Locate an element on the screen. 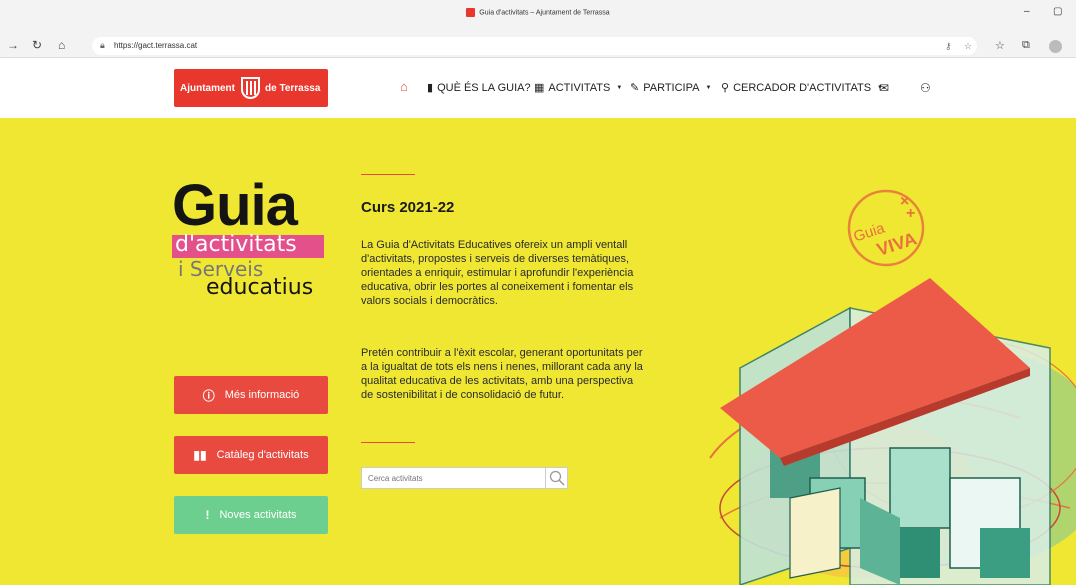 The width and height of the screenshot is (1076, 585). logo-text-right: de Terrassa is located at coordinates (293, 88).